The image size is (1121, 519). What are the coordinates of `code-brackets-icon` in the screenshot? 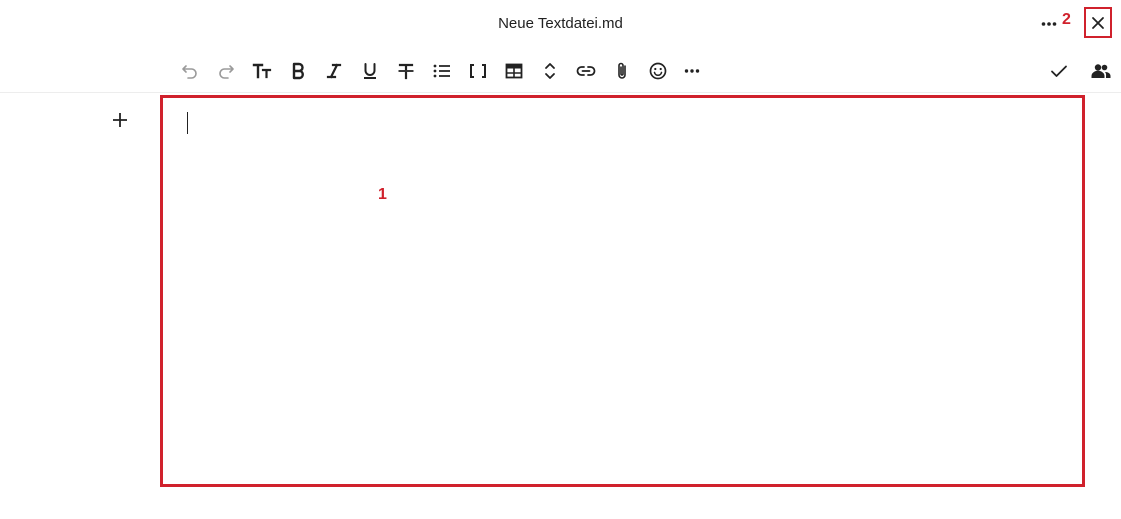 It's located at (478, 71).